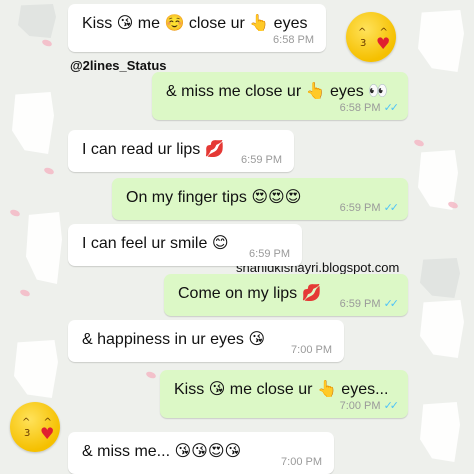  I want to click on message-bubble-incoming: Kiss 😘 me ☺️ close ur 👆 eyes 6:58 PM, so click(197, 28).